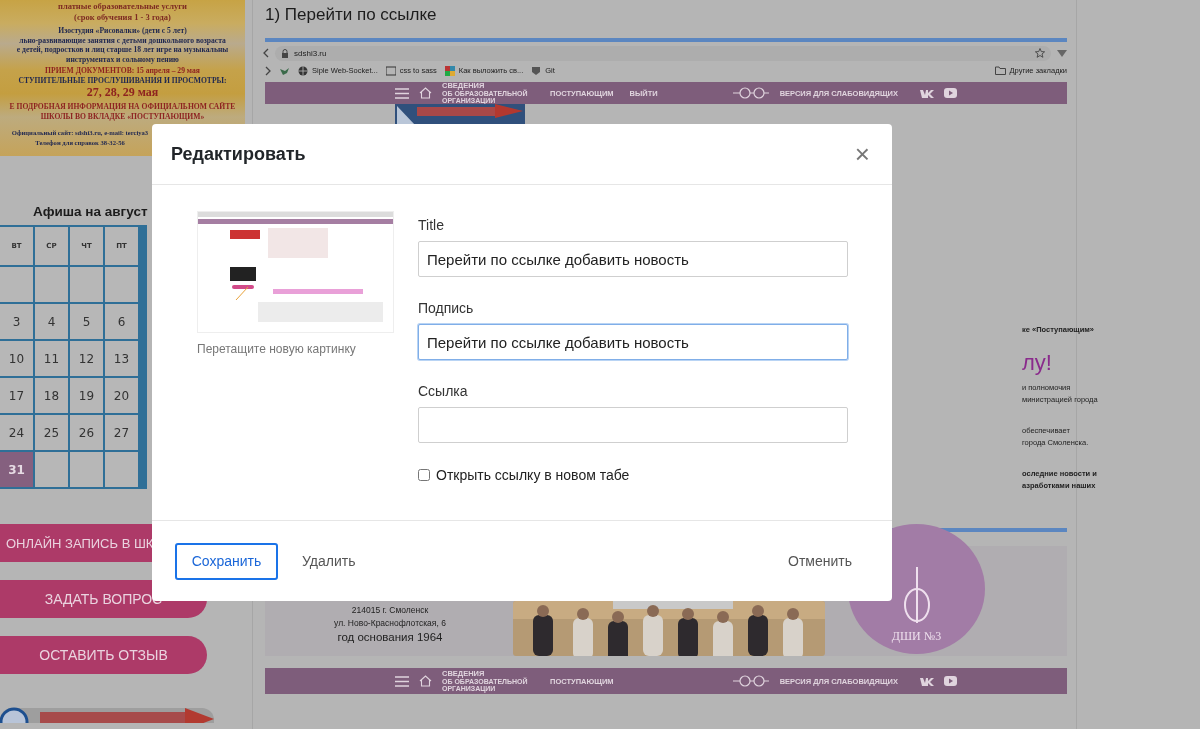 Image resolution: width=1200 pixels, height=729 pixels. What do you see at coordinates (122, 92) in the screenshot?
I see `poster-text: 27, 28, 29 мая` at bounding box center [122, 92].